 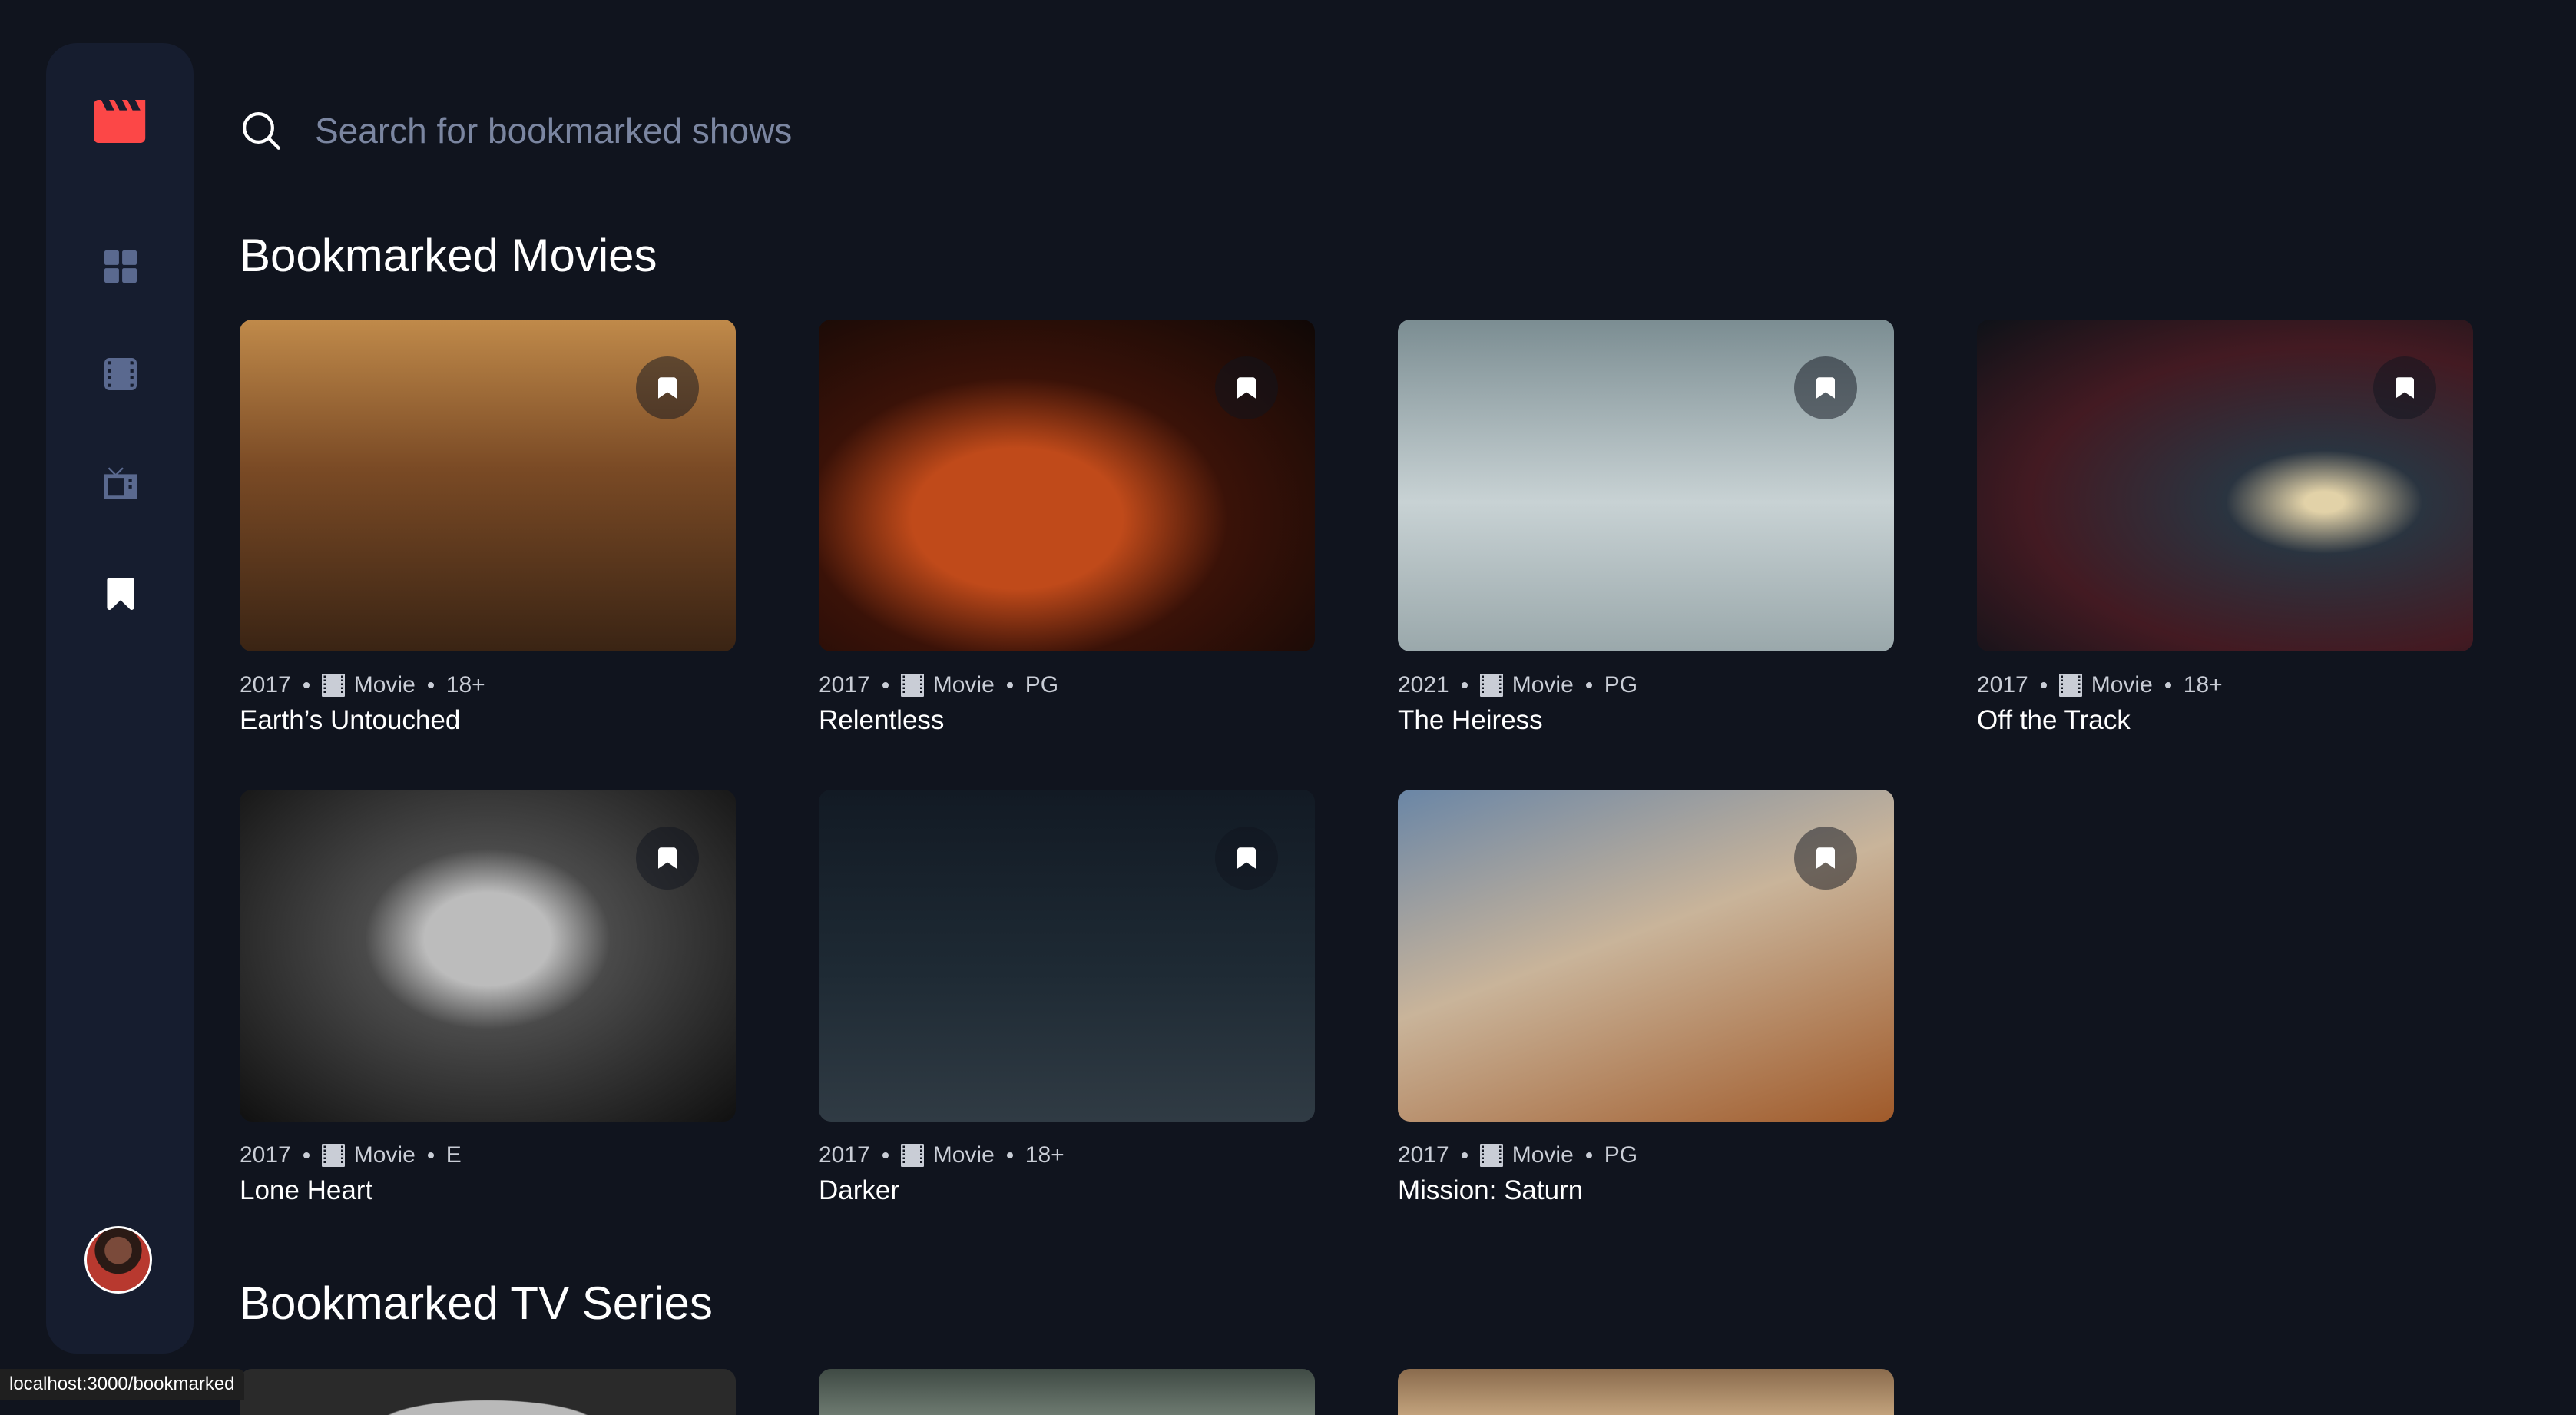 I want to click on movie-title: Earth’s Untouched, so click(x=488, y=720).